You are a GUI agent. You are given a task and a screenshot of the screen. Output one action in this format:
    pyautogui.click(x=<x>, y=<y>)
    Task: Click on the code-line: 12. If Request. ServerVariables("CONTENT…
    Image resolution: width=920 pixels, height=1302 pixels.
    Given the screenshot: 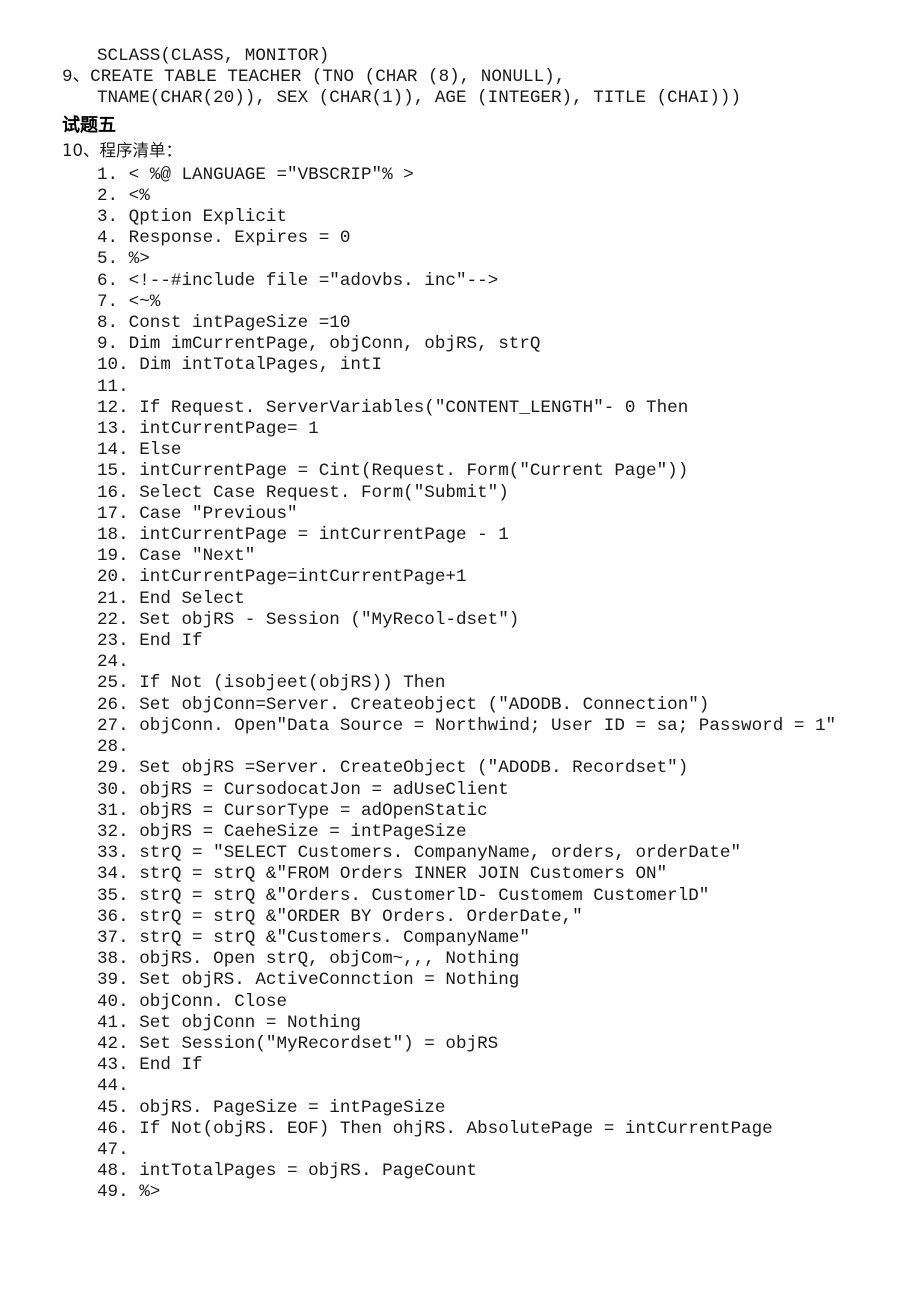 What is the action you would take?
    pyautogui.click(x=393, y=407)
    